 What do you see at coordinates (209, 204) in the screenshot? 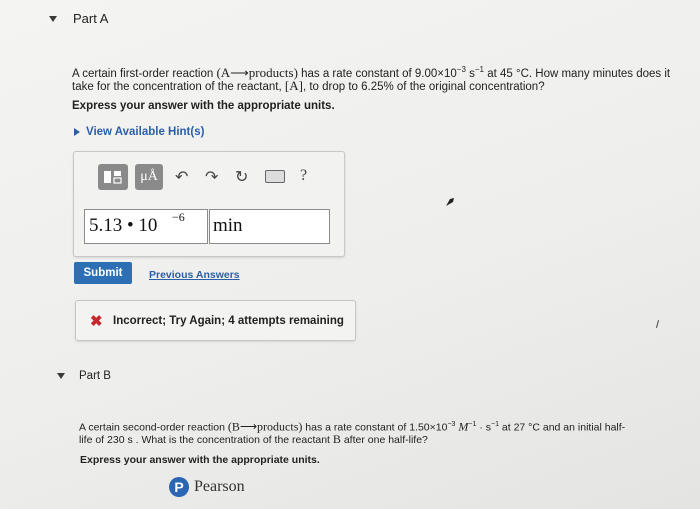
I see `answer-editor: μÅ ↶ ↷ ↻ ? 5.13 • 10 −6 min` at bounding box center [209, 204].